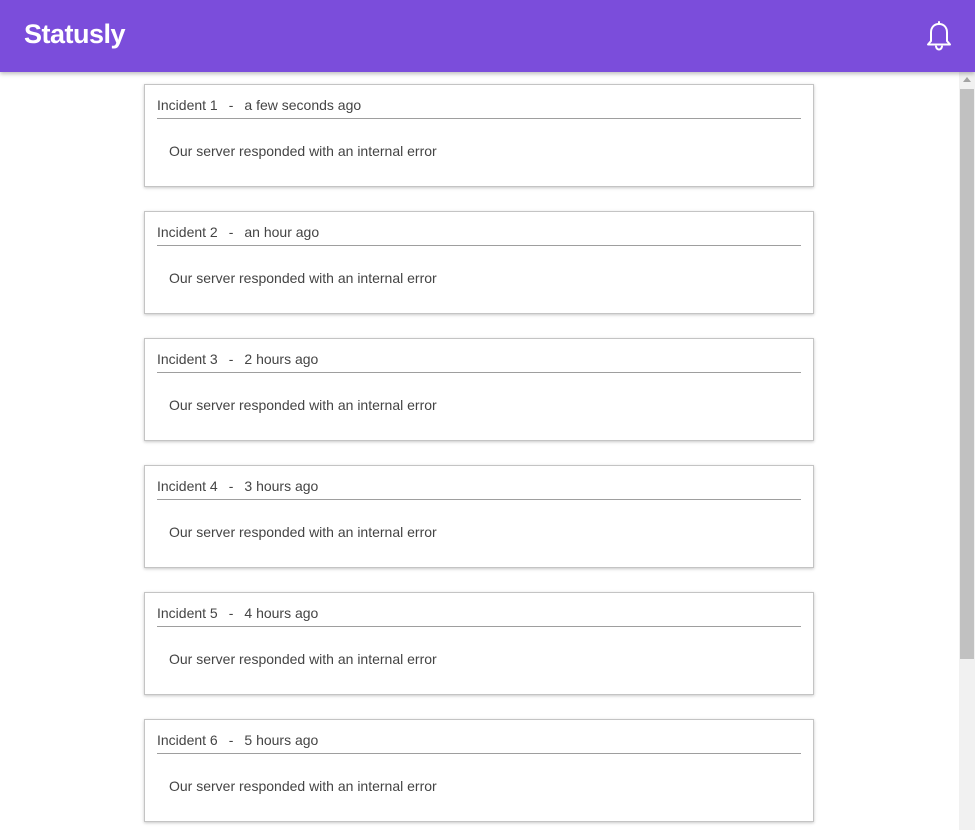  I want to click on app-logo-title: Statusly, so click(75, 34).